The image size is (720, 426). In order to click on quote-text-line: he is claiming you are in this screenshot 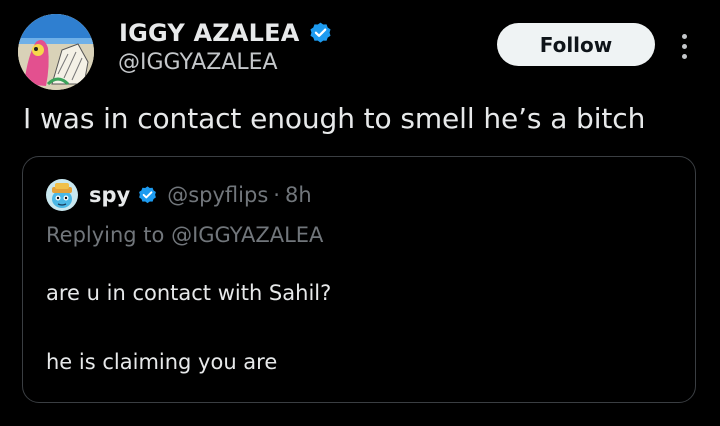, I will do `click(162, 362)`.